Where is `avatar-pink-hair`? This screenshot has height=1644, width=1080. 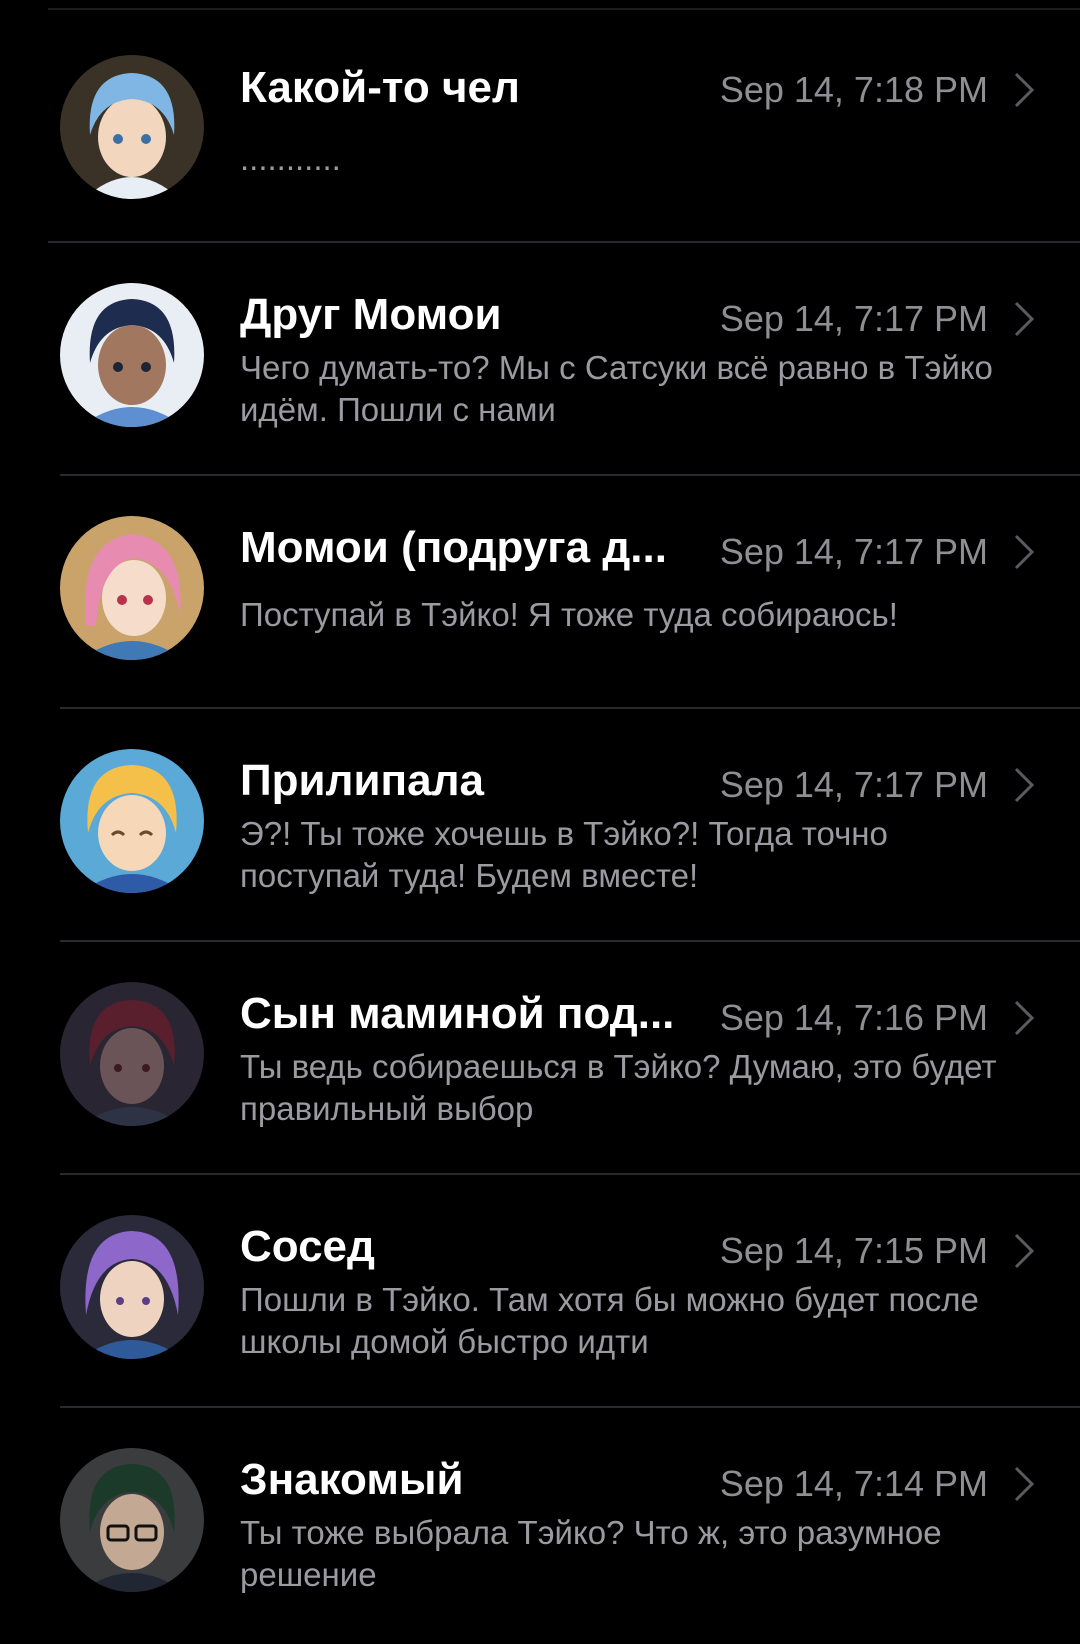
avatar-pink-hair is located at coordinates (132, 588).